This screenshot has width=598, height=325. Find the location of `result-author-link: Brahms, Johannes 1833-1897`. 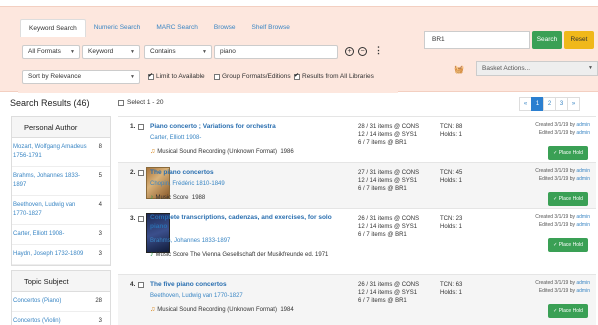

result-author-link: Brahms, Johannes 1833-1897 is located at coordinates (190, 241).